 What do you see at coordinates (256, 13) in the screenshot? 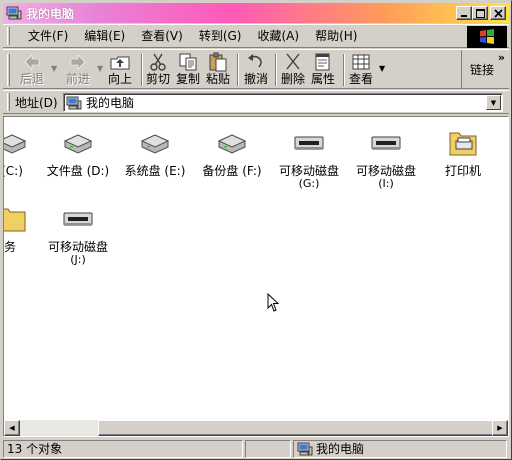
I see `title-bar: 我的电脑` at bounding box center [256, 13].